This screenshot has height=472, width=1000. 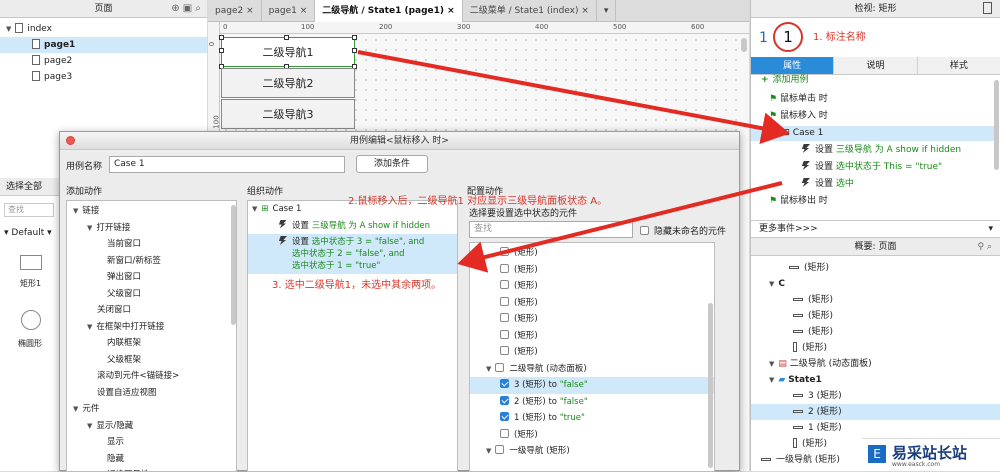 I want to click on select-all-button: 选择全部, so click(x=29, y=187).